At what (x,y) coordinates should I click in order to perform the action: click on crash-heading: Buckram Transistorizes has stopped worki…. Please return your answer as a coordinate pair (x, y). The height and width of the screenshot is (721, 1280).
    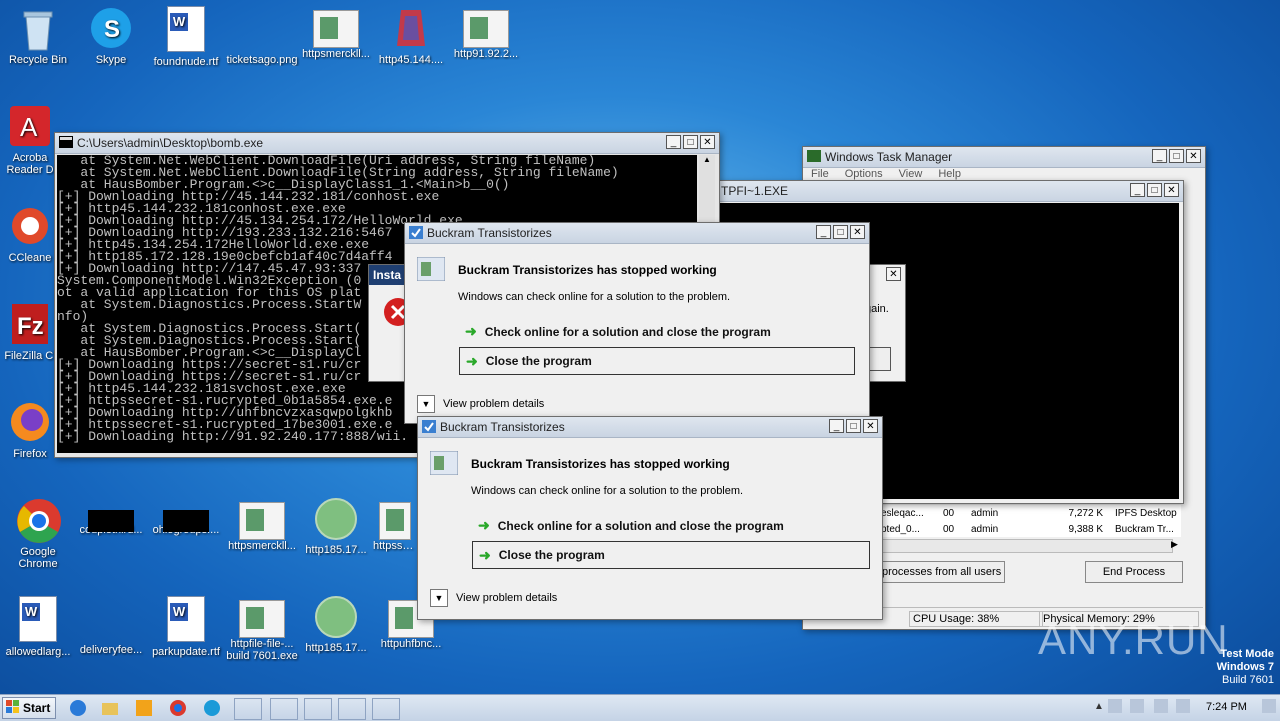
    Looking at the image, I should click on (587, 270).